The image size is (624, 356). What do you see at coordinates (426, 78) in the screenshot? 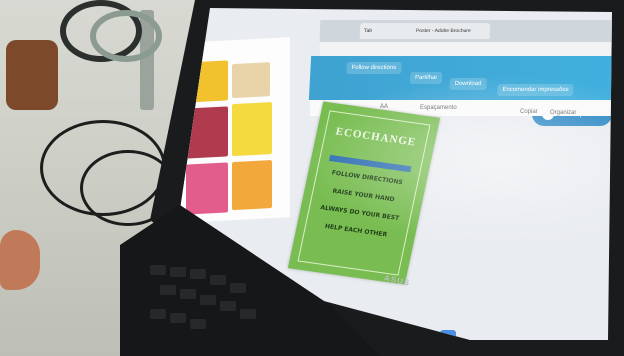
I see `share-button: Partilhar` at bounding box center [426, 78].